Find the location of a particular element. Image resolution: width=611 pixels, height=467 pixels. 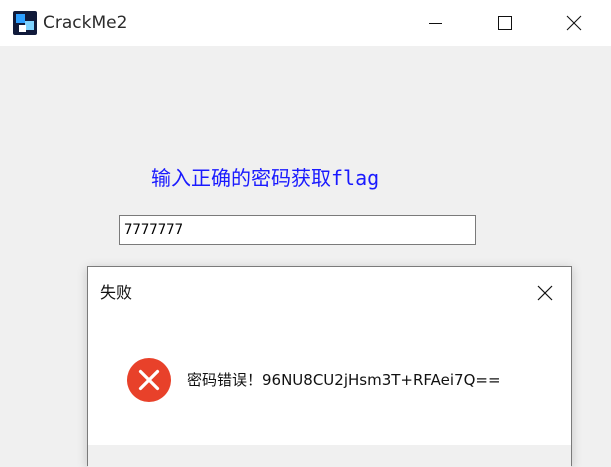

minimize-icon is located at coordinates (435, 23).